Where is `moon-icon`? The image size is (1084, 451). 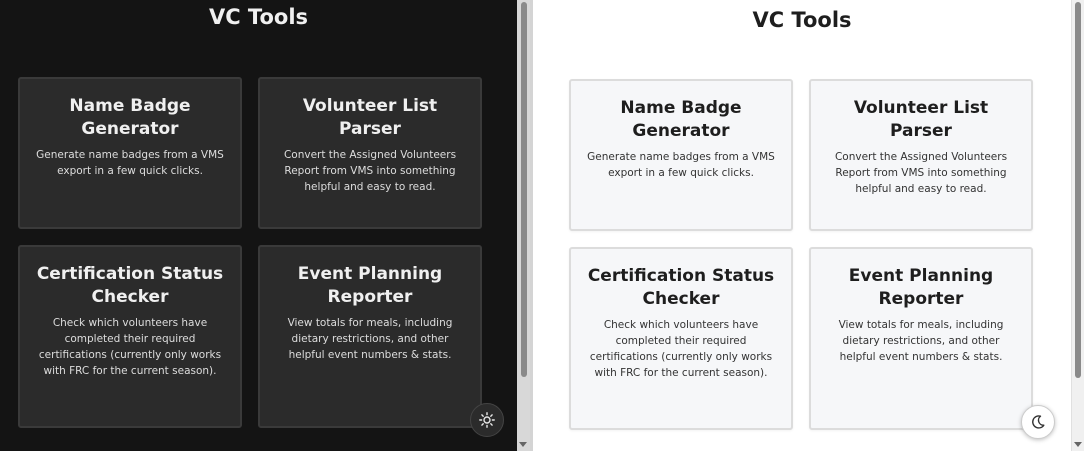 moon-icon is located at coordinates (1038, 422).